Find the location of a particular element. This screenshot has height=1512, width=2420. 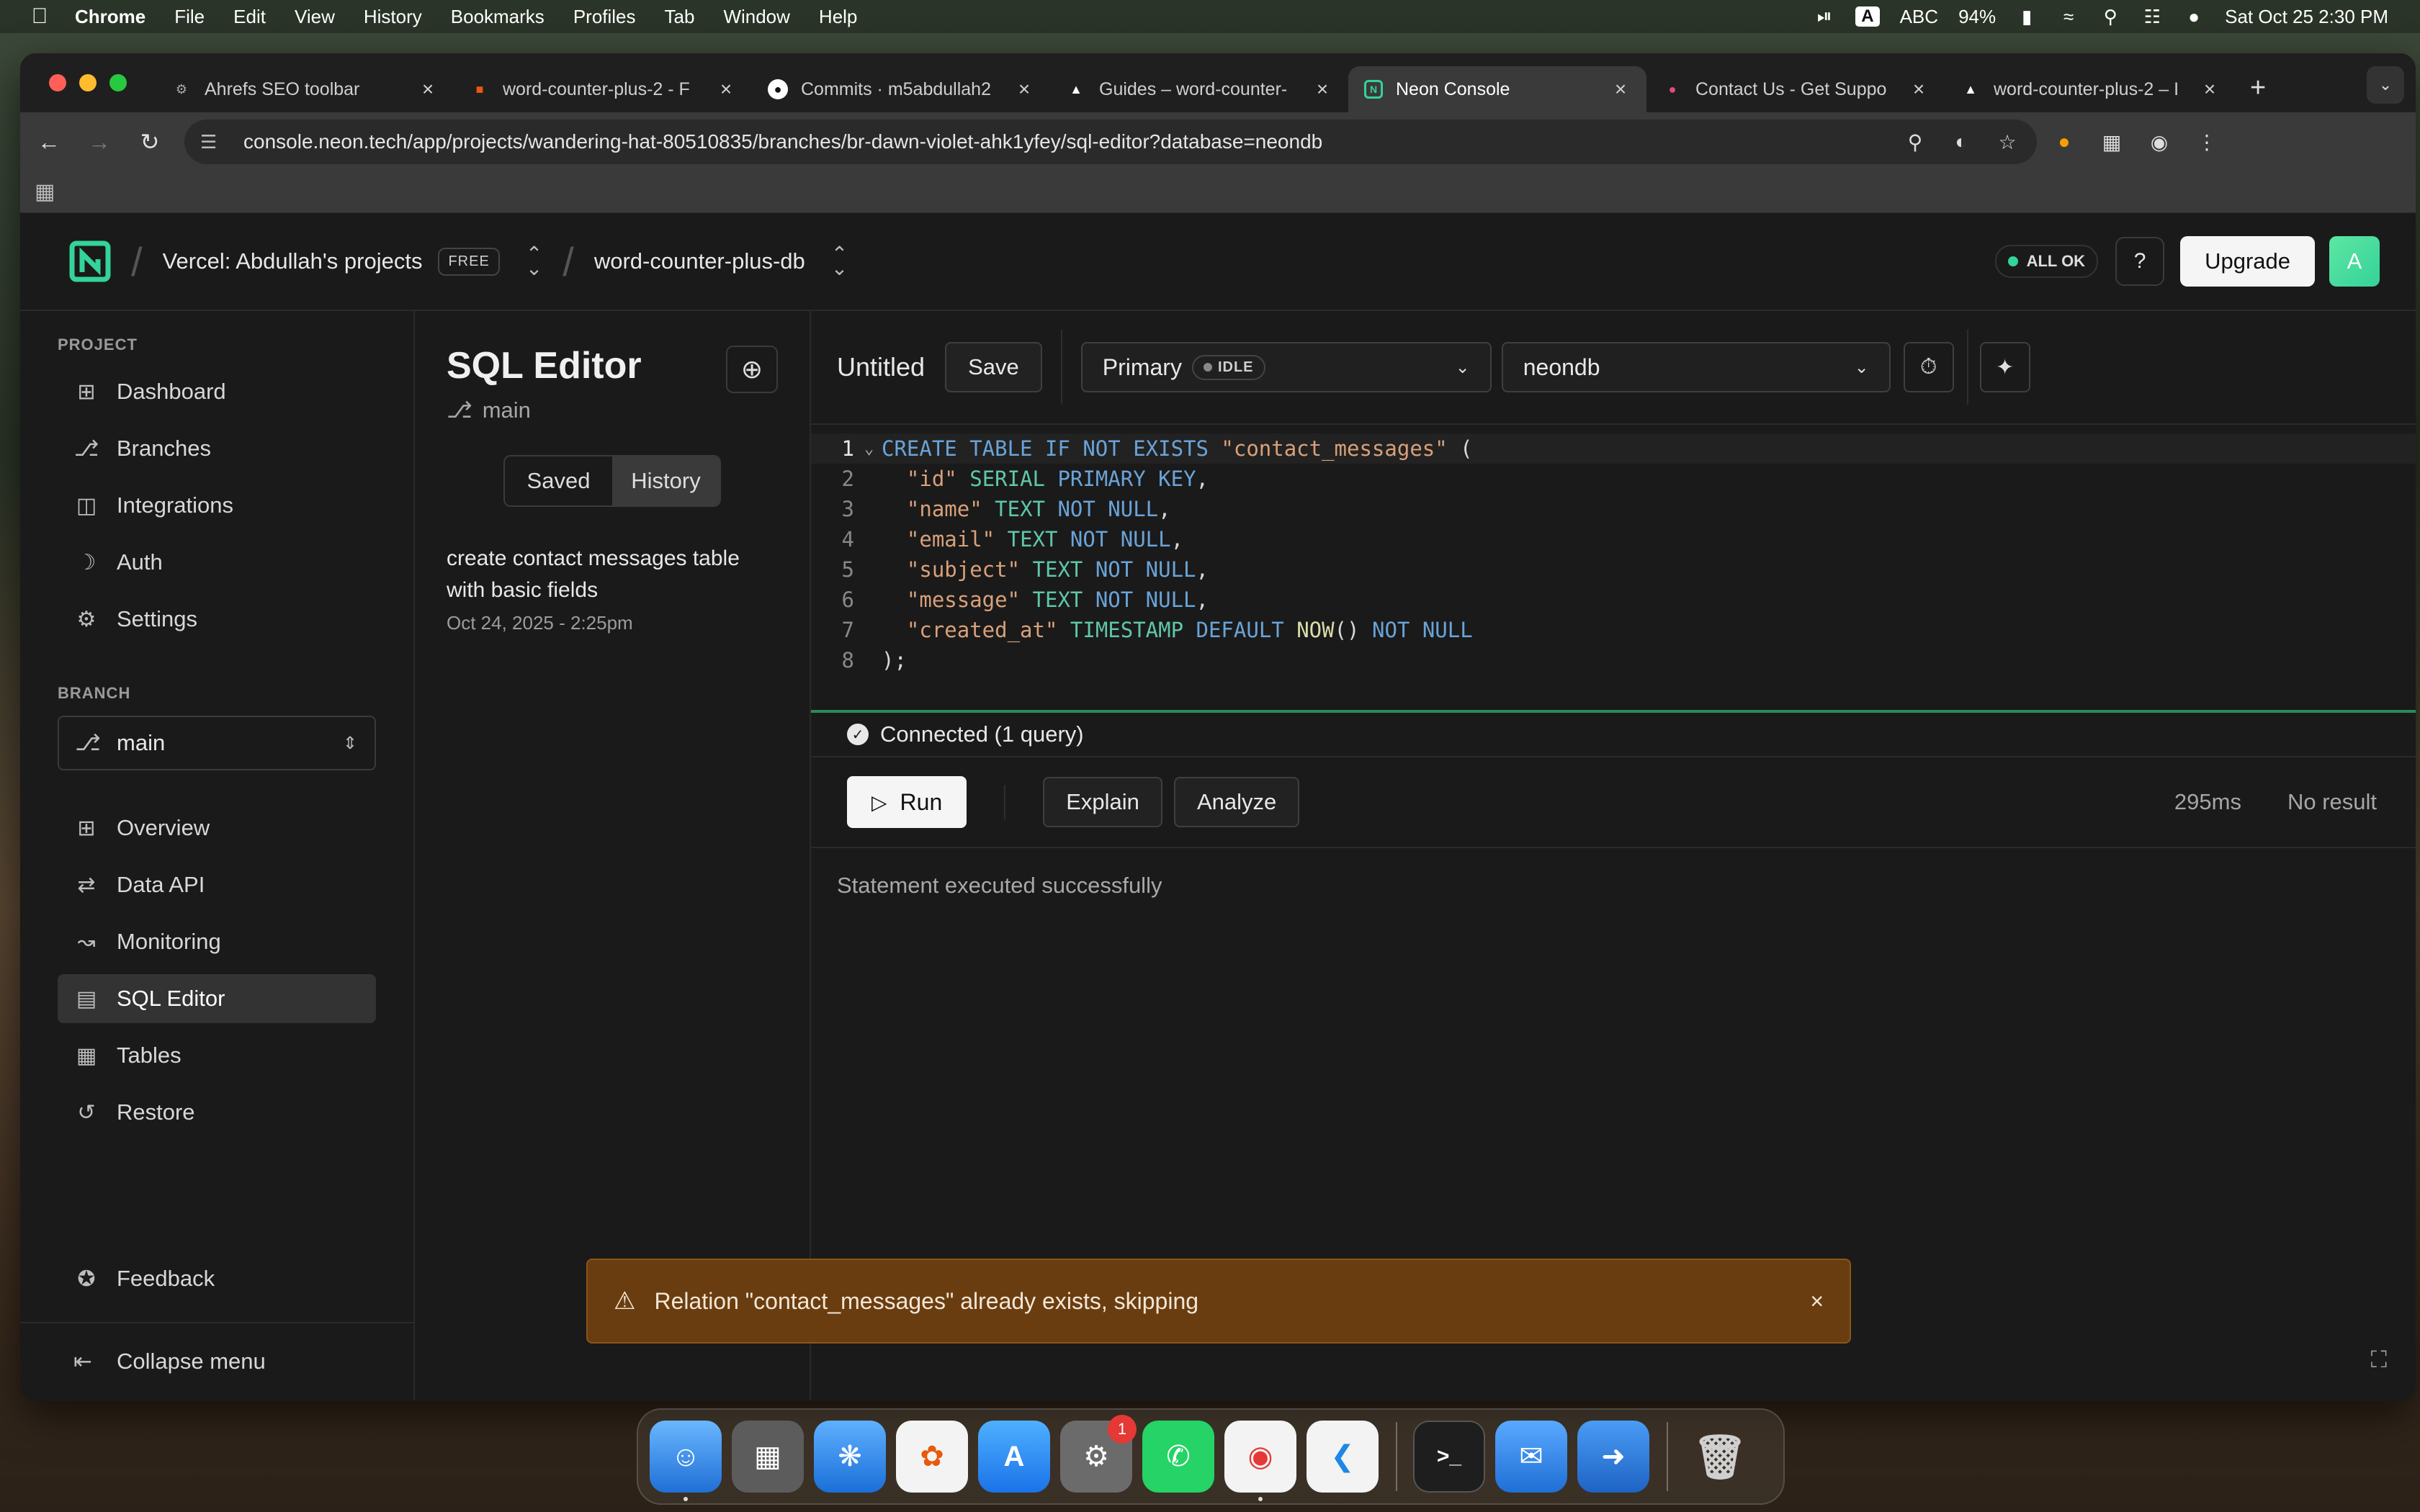

zoom-icon: ⚲ is located at coordinates (1916, 142).